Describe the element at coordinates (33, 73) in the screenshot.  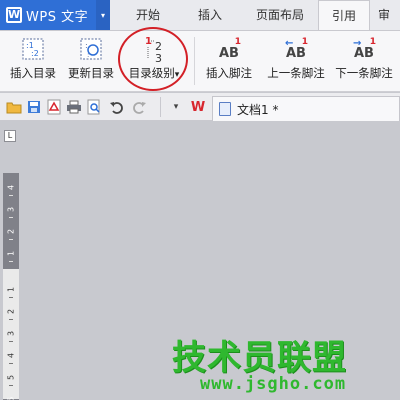
I see `insert-toc-label: 插入目录` at that location.